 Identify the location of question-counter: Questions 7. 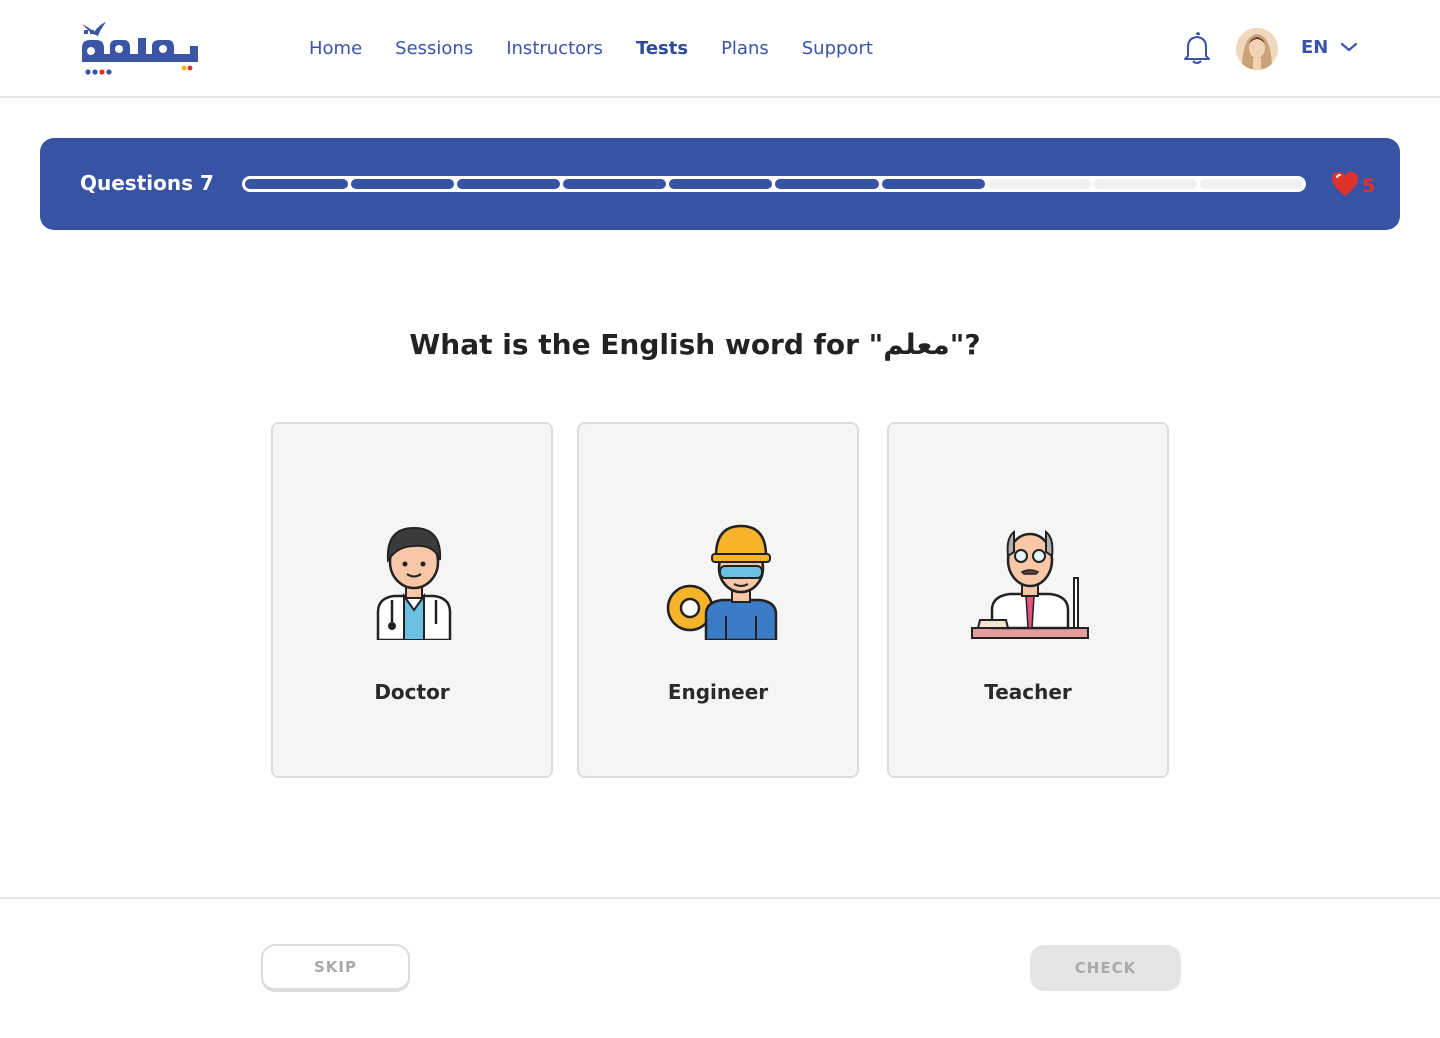
(147, 183).